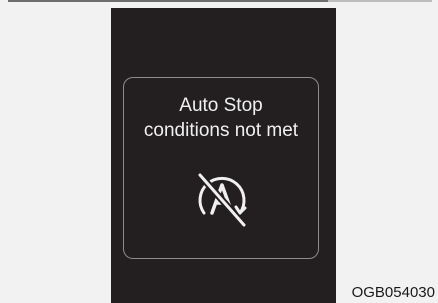 This screenshot has height=303, width=438. Describe the element at coordinates (221, 130) in the screenshot. I see `message-line-2: conditions not met` at that location.